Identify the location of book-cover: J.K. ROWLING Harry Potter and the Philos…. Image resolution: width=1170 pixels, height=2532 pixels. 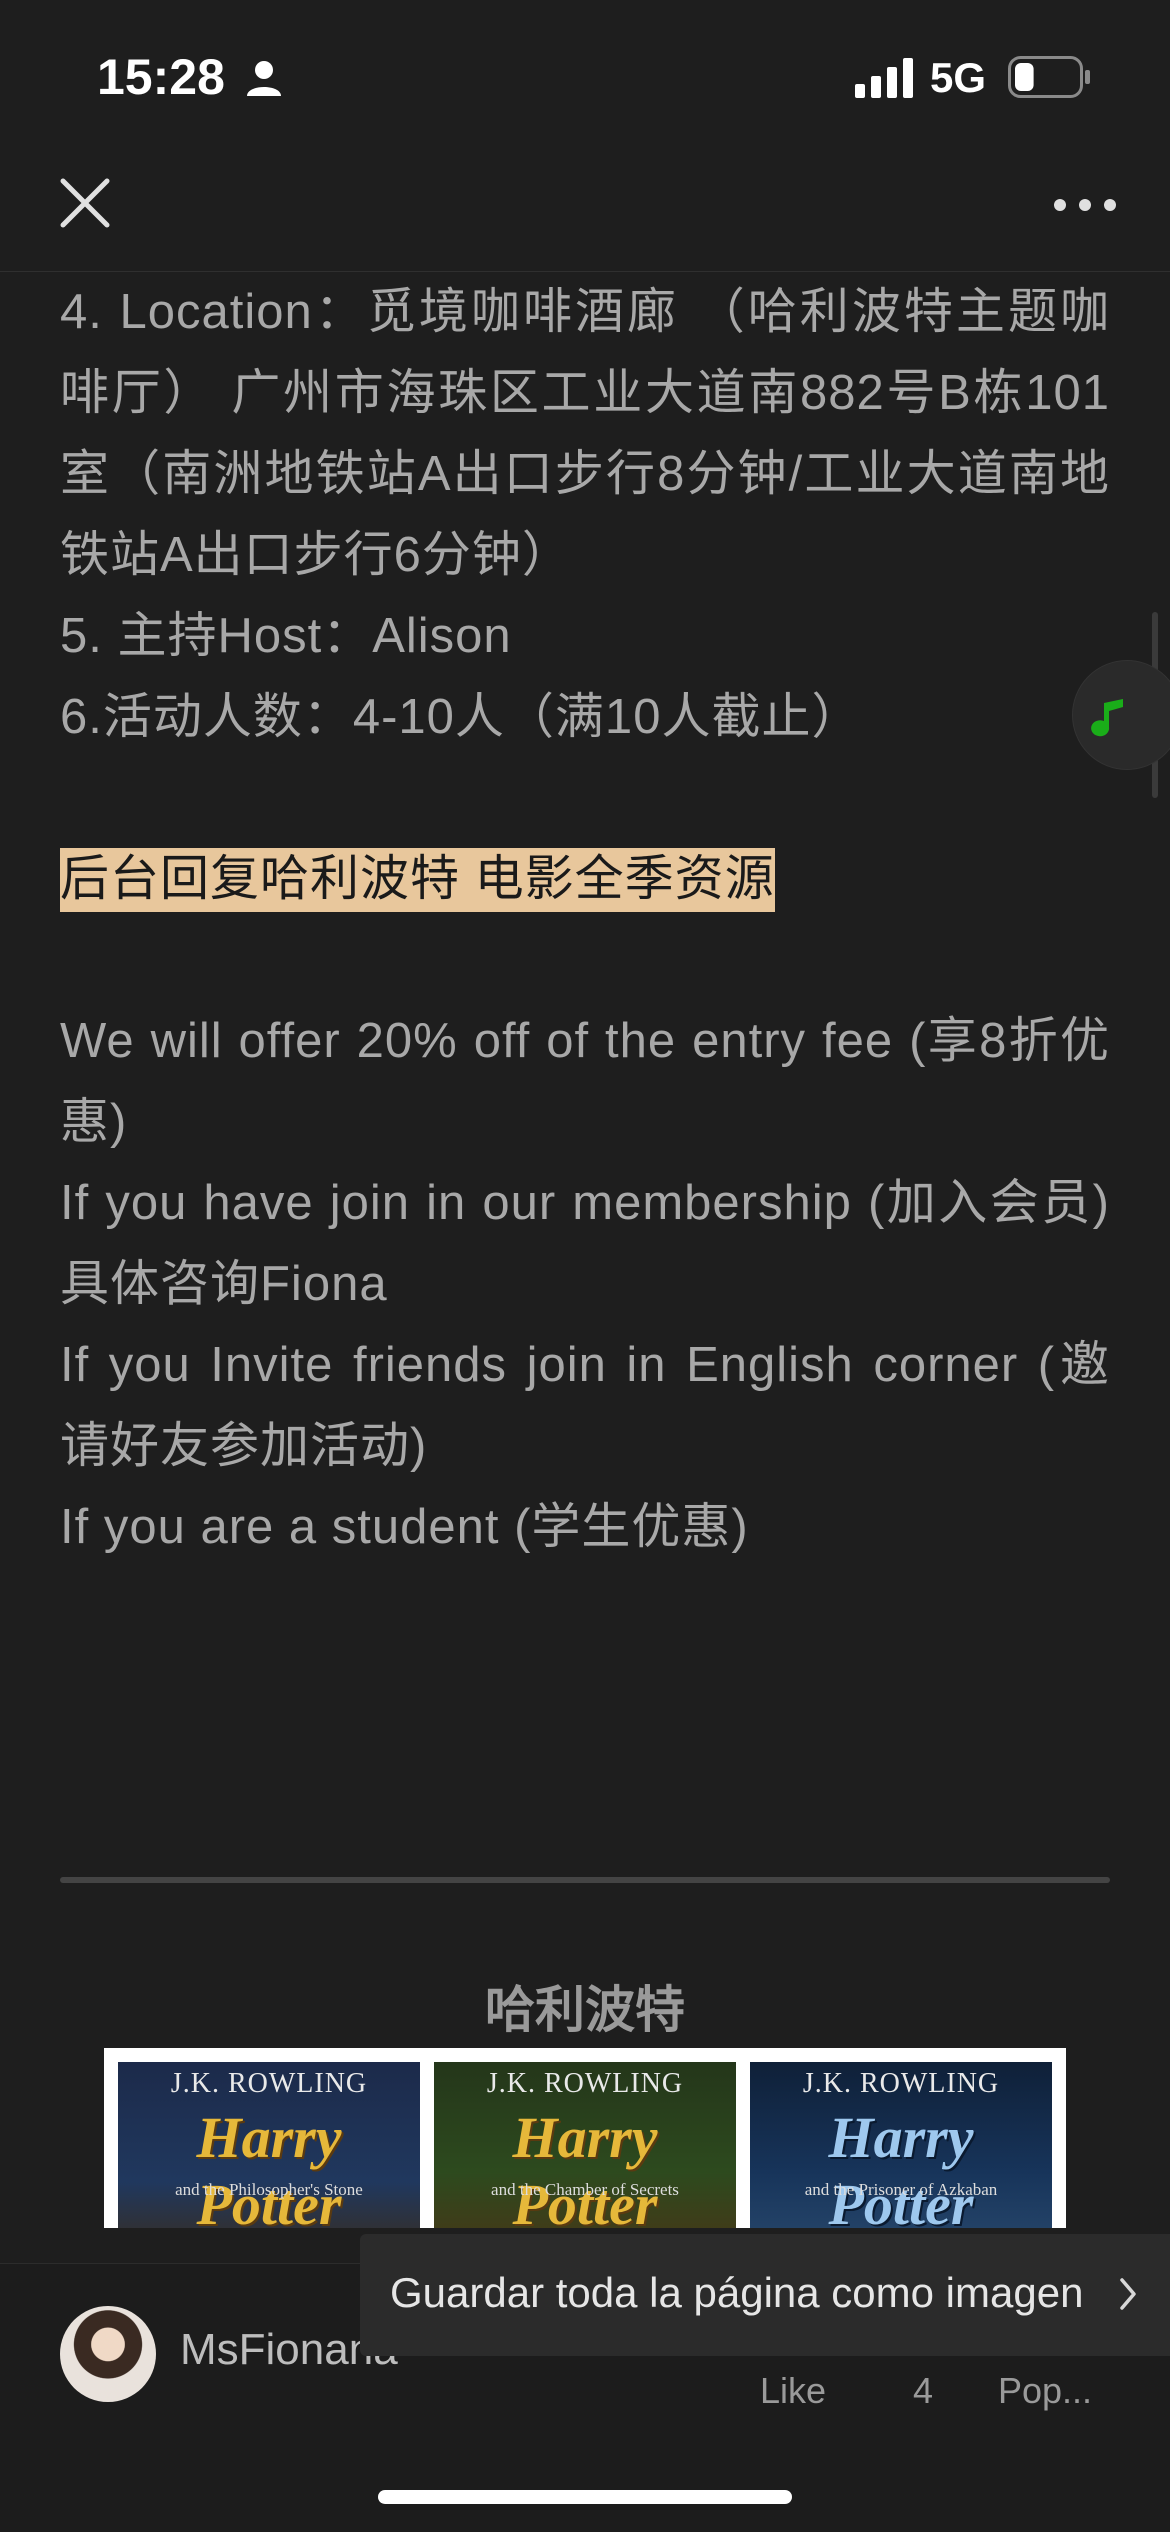
(269, 2145).